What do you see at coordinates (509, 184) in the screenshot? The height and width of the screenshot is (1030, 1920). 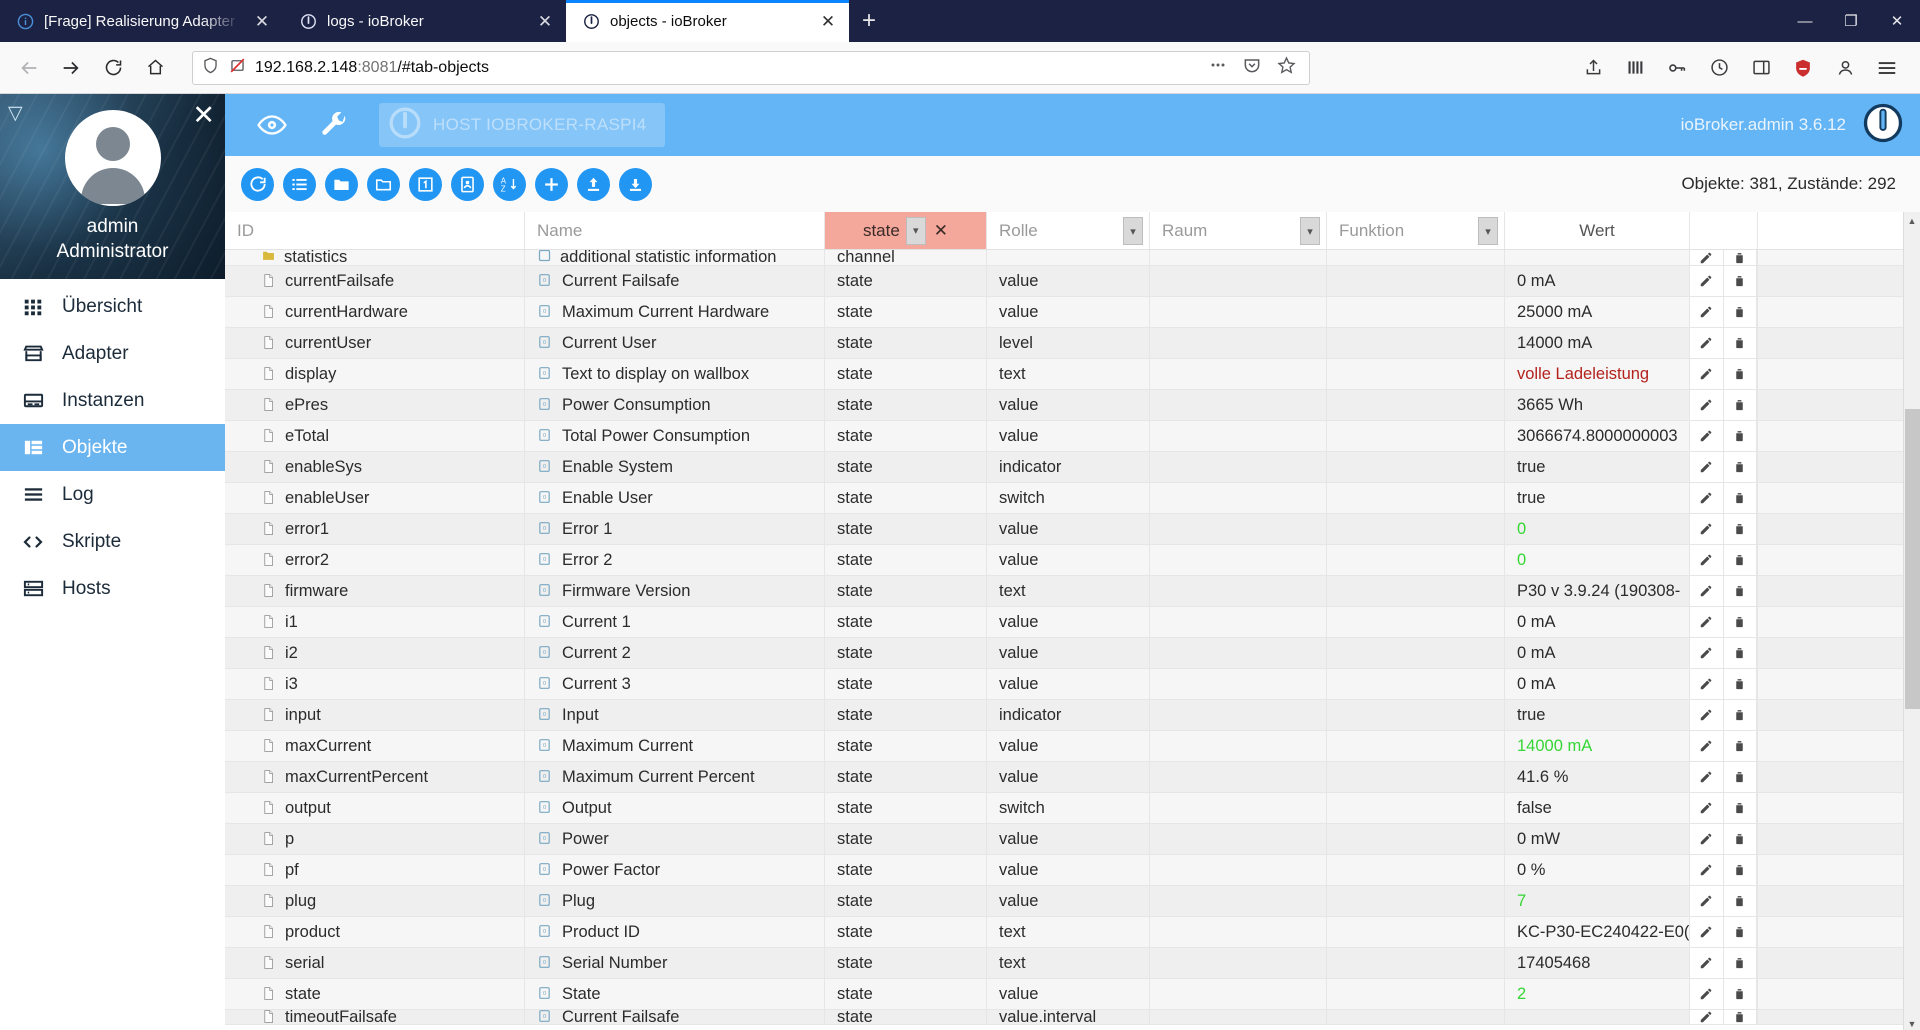 I see `sort-az-button: AZ` at bounding box center [509, 184].